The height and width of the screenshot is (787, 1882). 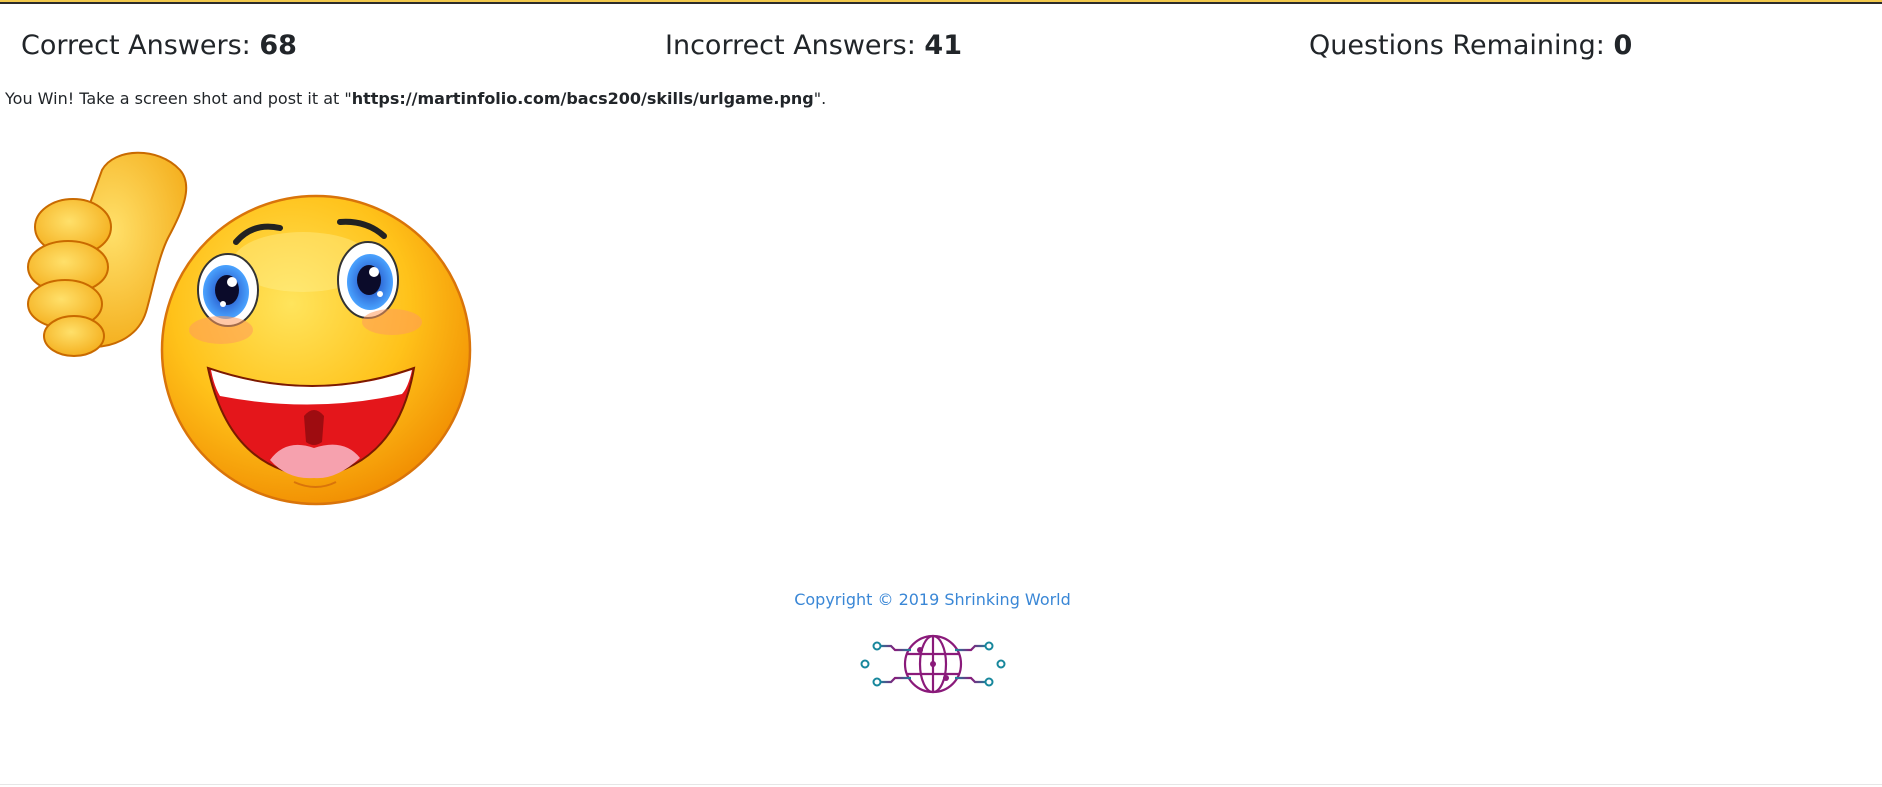 I want to click on footer: Copyright © 2019 Shrinking World, so click(x=932, y=599).